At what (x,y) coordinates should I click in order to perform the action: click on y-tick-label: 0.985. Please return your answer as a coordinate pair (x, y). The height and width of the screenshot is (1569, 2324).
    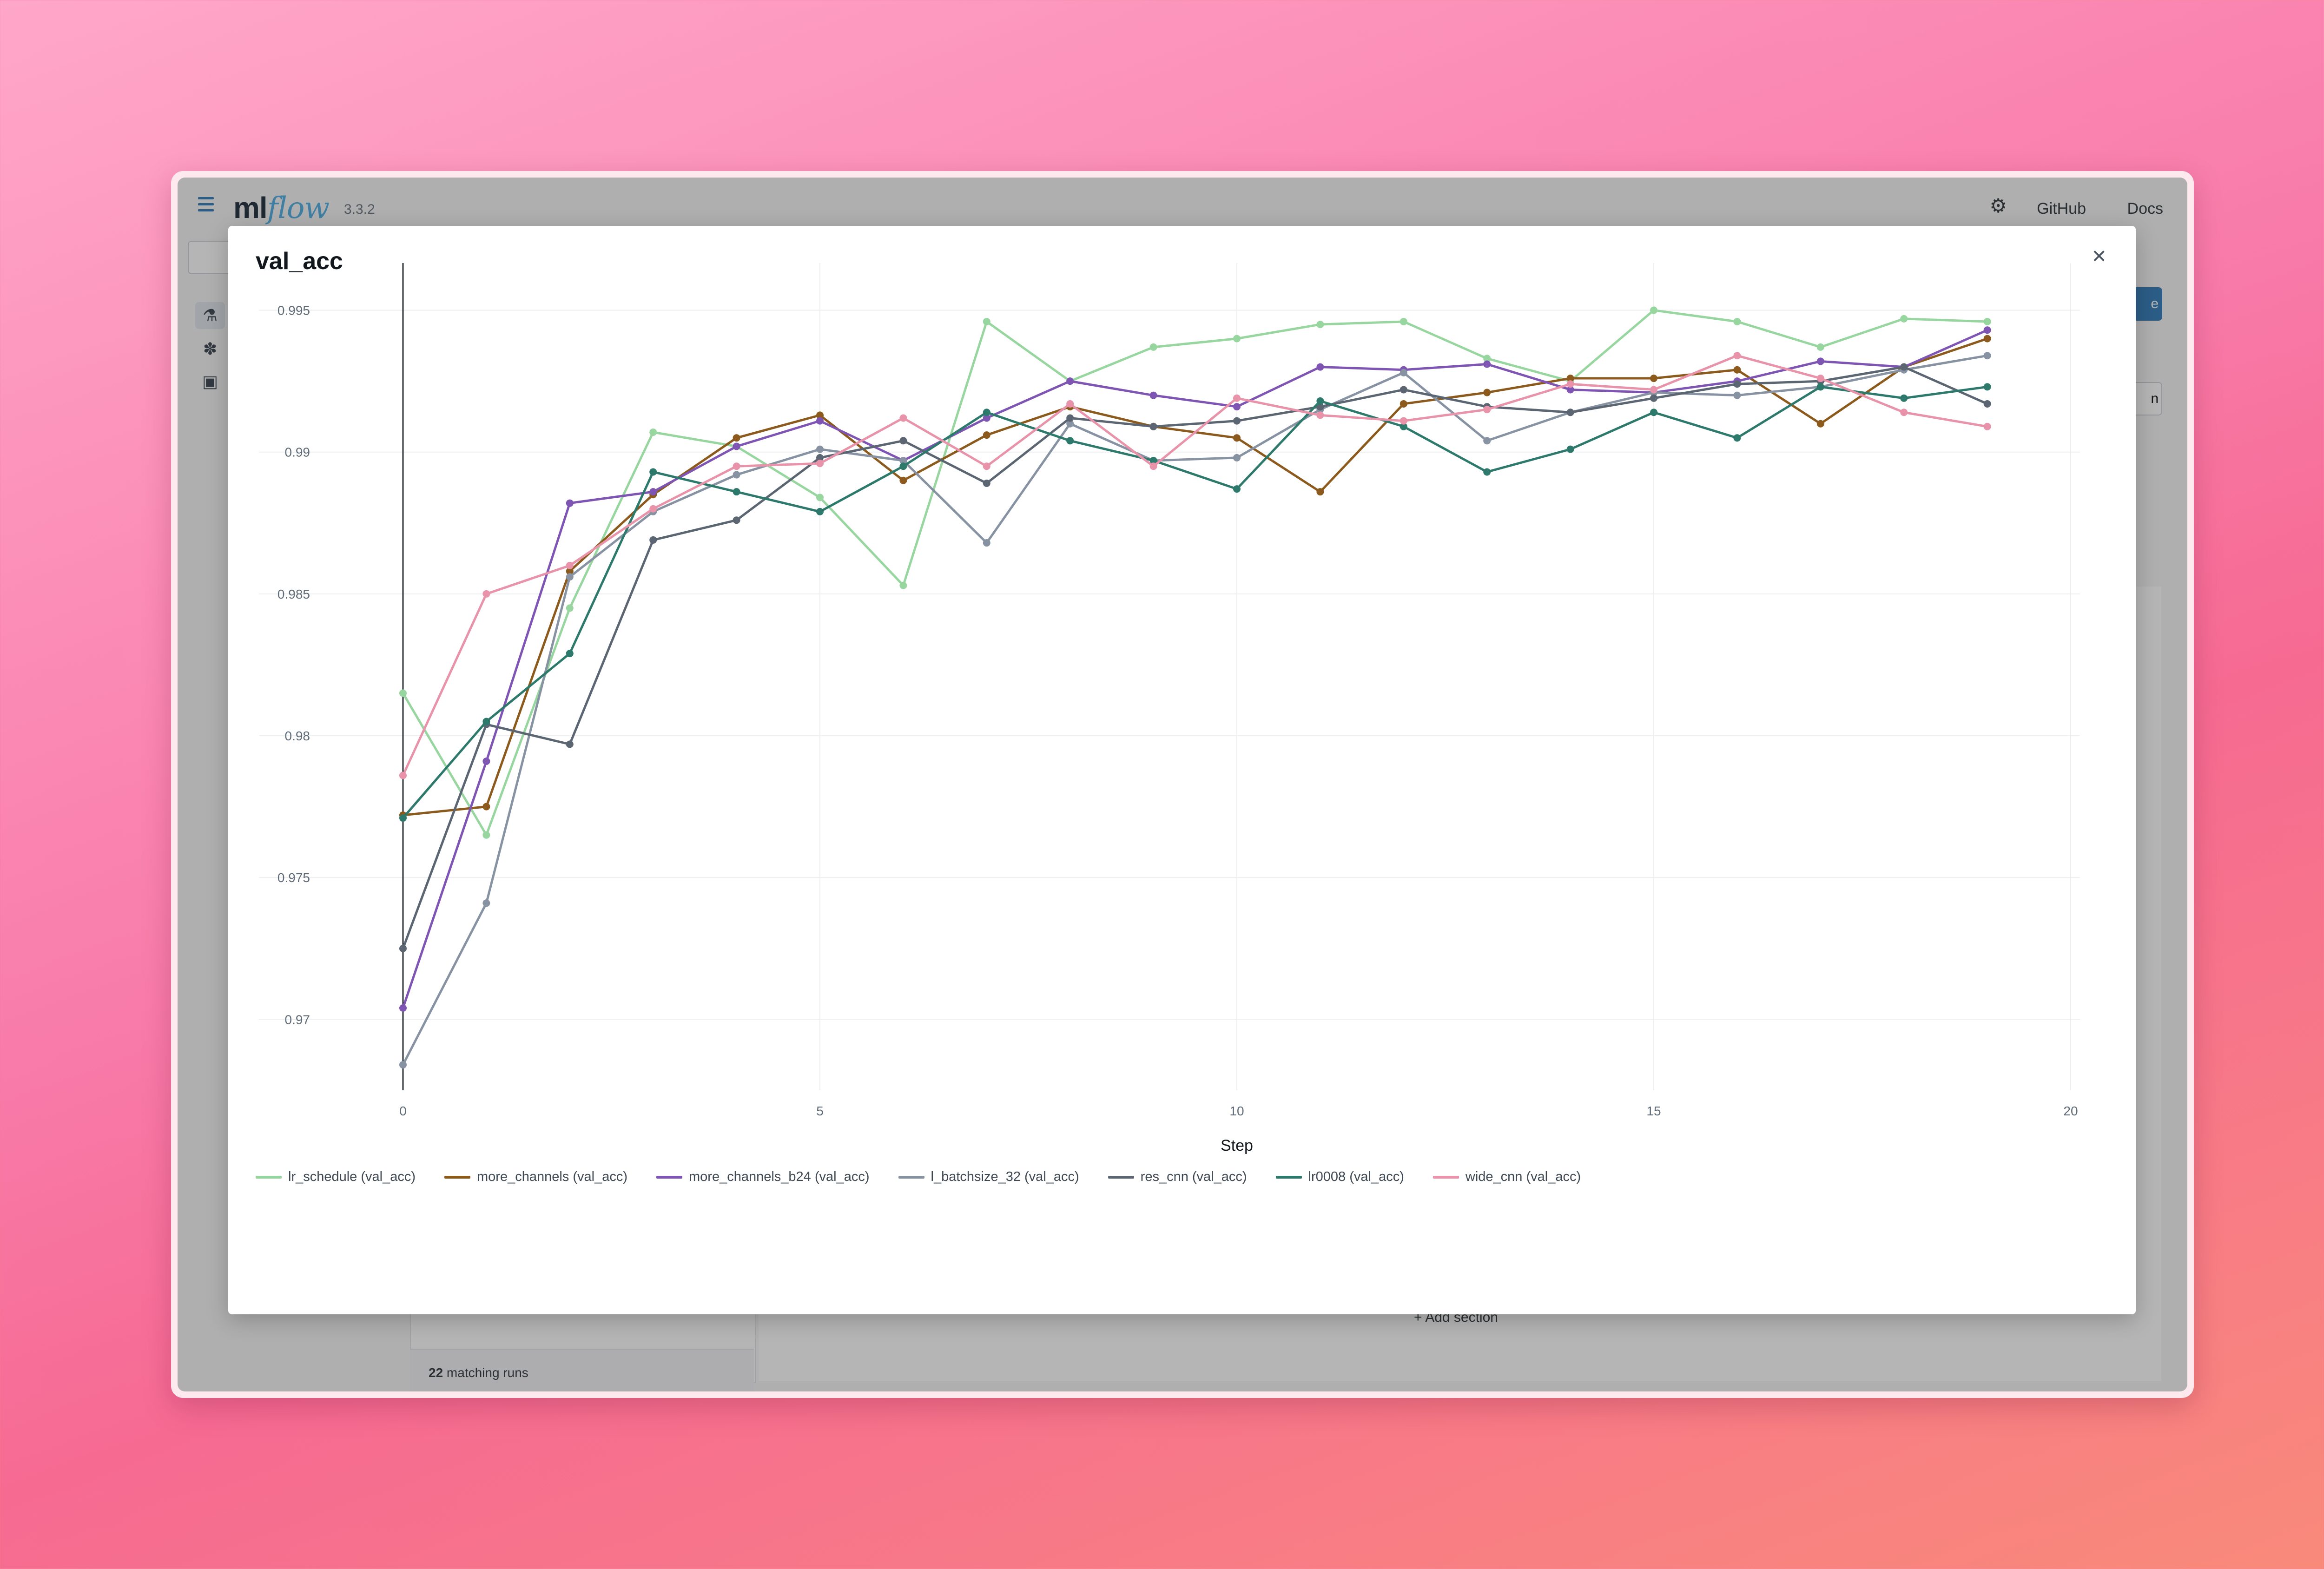
    Looking at the image, I should click on (293, 594).